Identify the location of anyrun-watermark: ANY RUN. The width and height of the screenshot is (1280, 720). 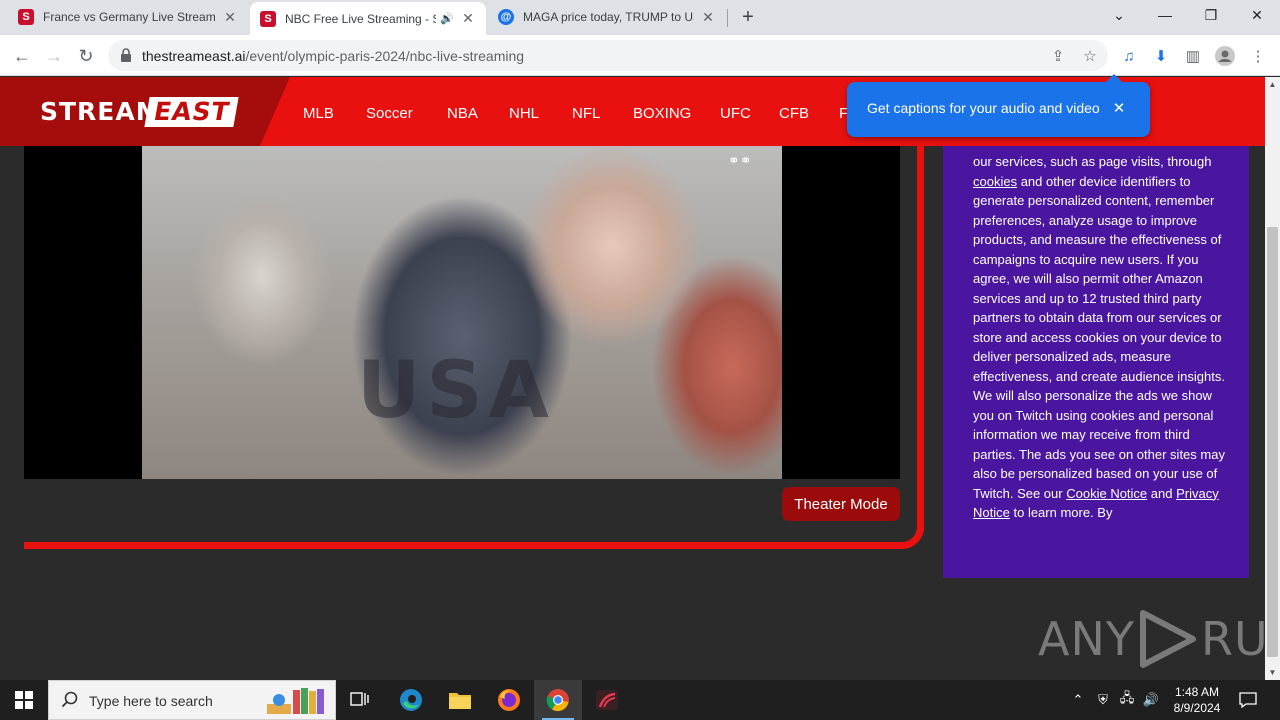
(1151, 639).